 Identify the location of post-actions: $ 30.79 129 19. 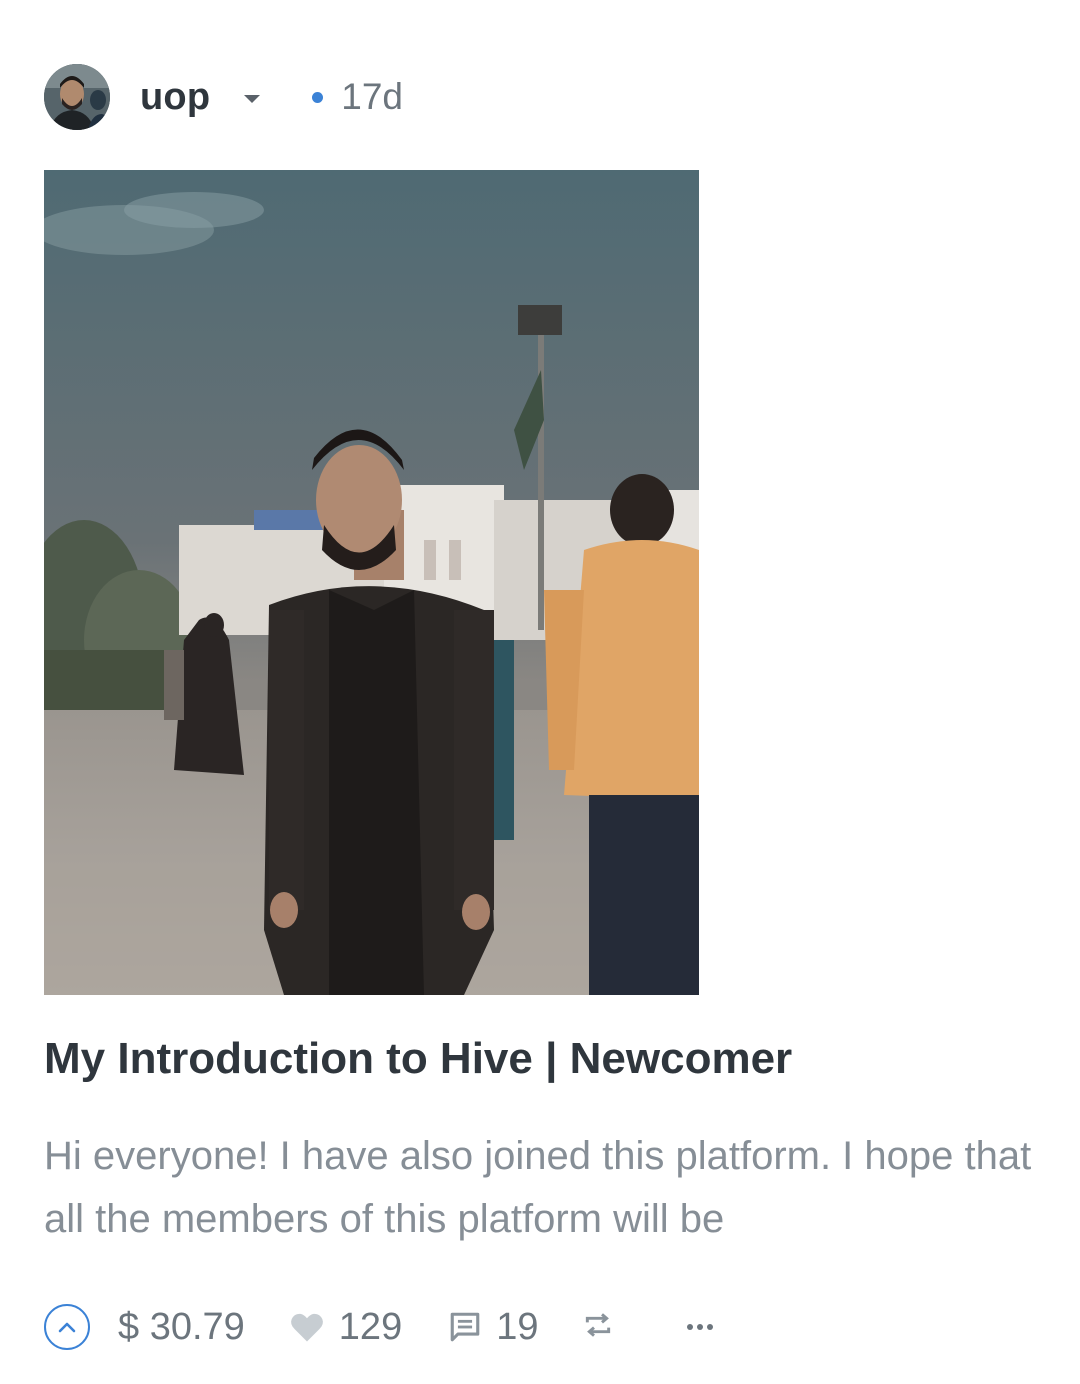
(379, 1327).